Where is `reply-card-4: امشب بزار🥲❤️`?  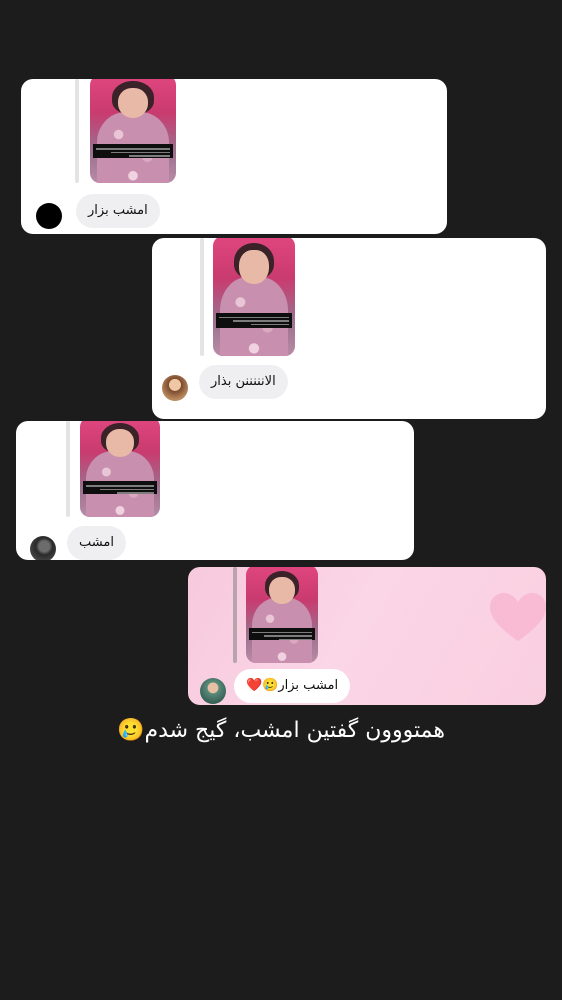
reply-card-4: امشب بزار🥲❤️ is located at coordinates (367, 636).